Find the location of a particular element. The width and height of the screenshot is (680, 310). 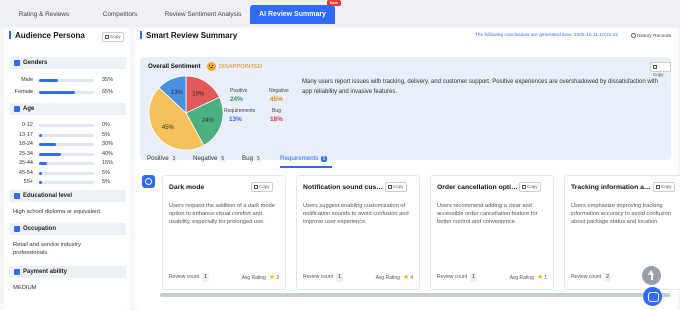

age-label: 25-34 is located at coordinates (25, 153).